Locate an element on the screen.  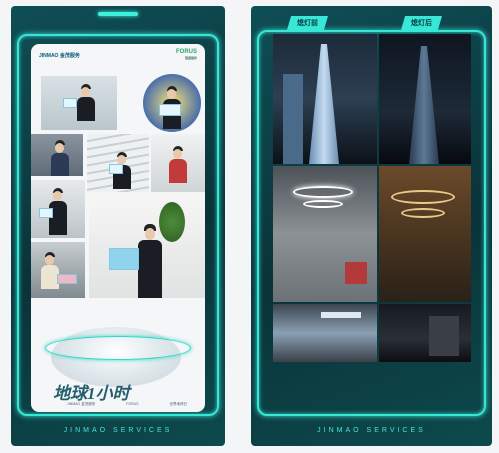
photo-tower-after is located at coordinates (425, 99).